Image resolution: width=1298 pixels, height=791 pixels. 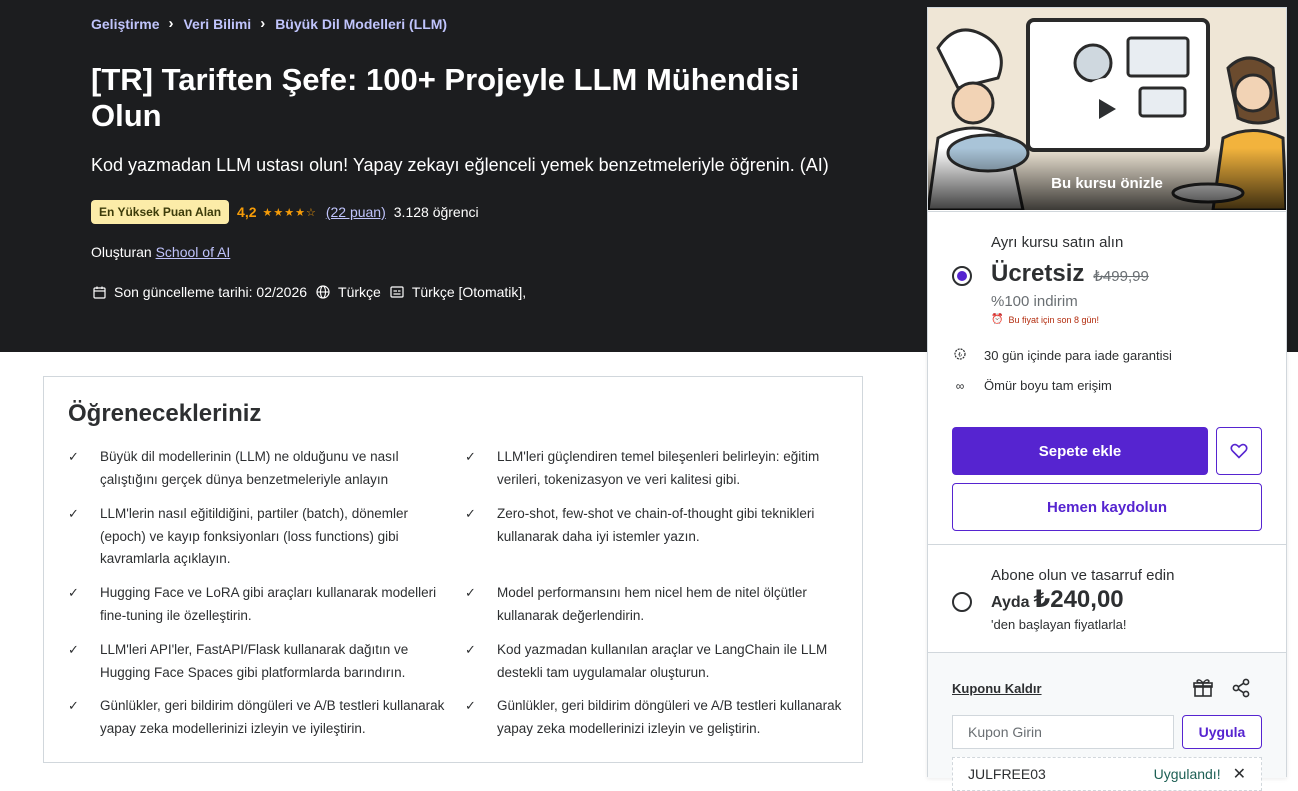 What do you see at coordinates (1239, 774) in the screenshot?
I see `close-icon: ✕` at bounding box center [1239, 774].